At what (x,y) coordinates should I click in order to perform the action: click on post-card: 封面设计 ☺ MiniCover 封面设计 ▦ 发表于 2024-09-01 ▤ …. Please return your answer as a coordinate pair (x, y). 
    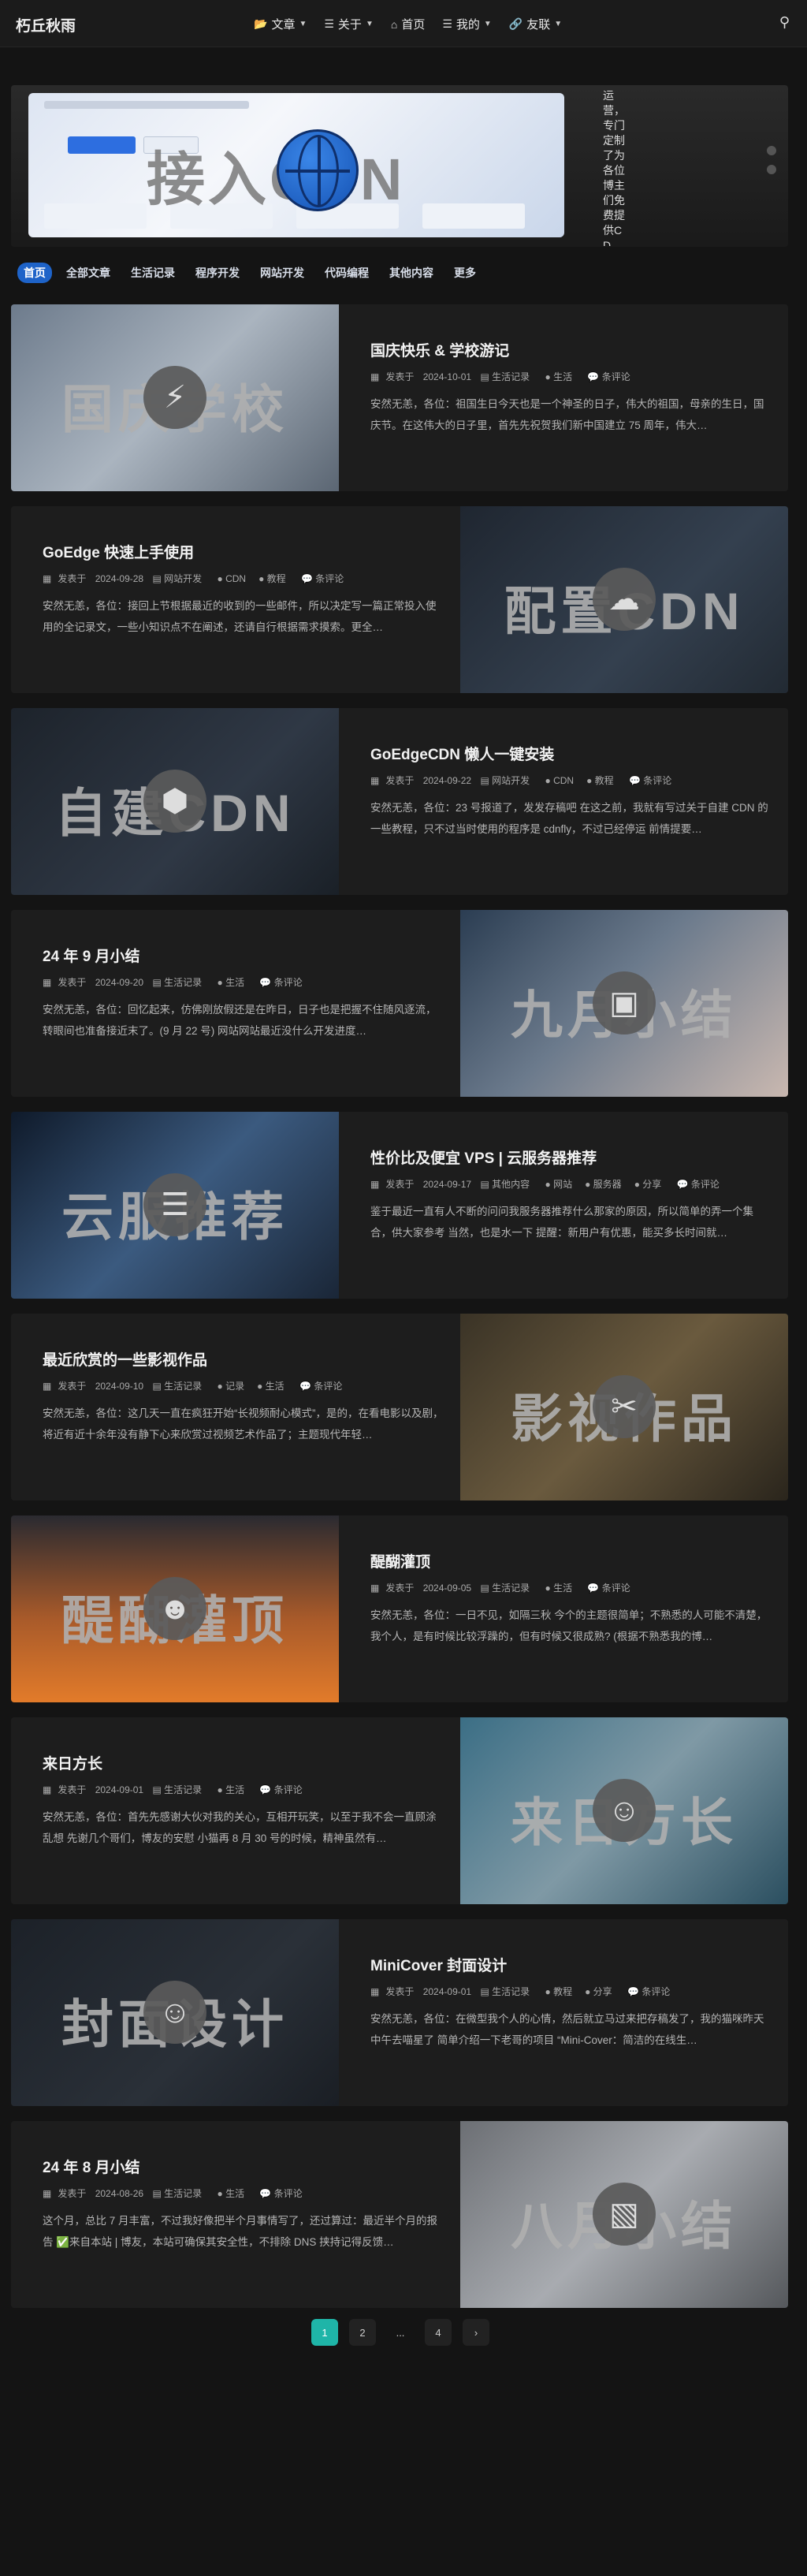
    Looking at the image, I should click on (399, 2012).